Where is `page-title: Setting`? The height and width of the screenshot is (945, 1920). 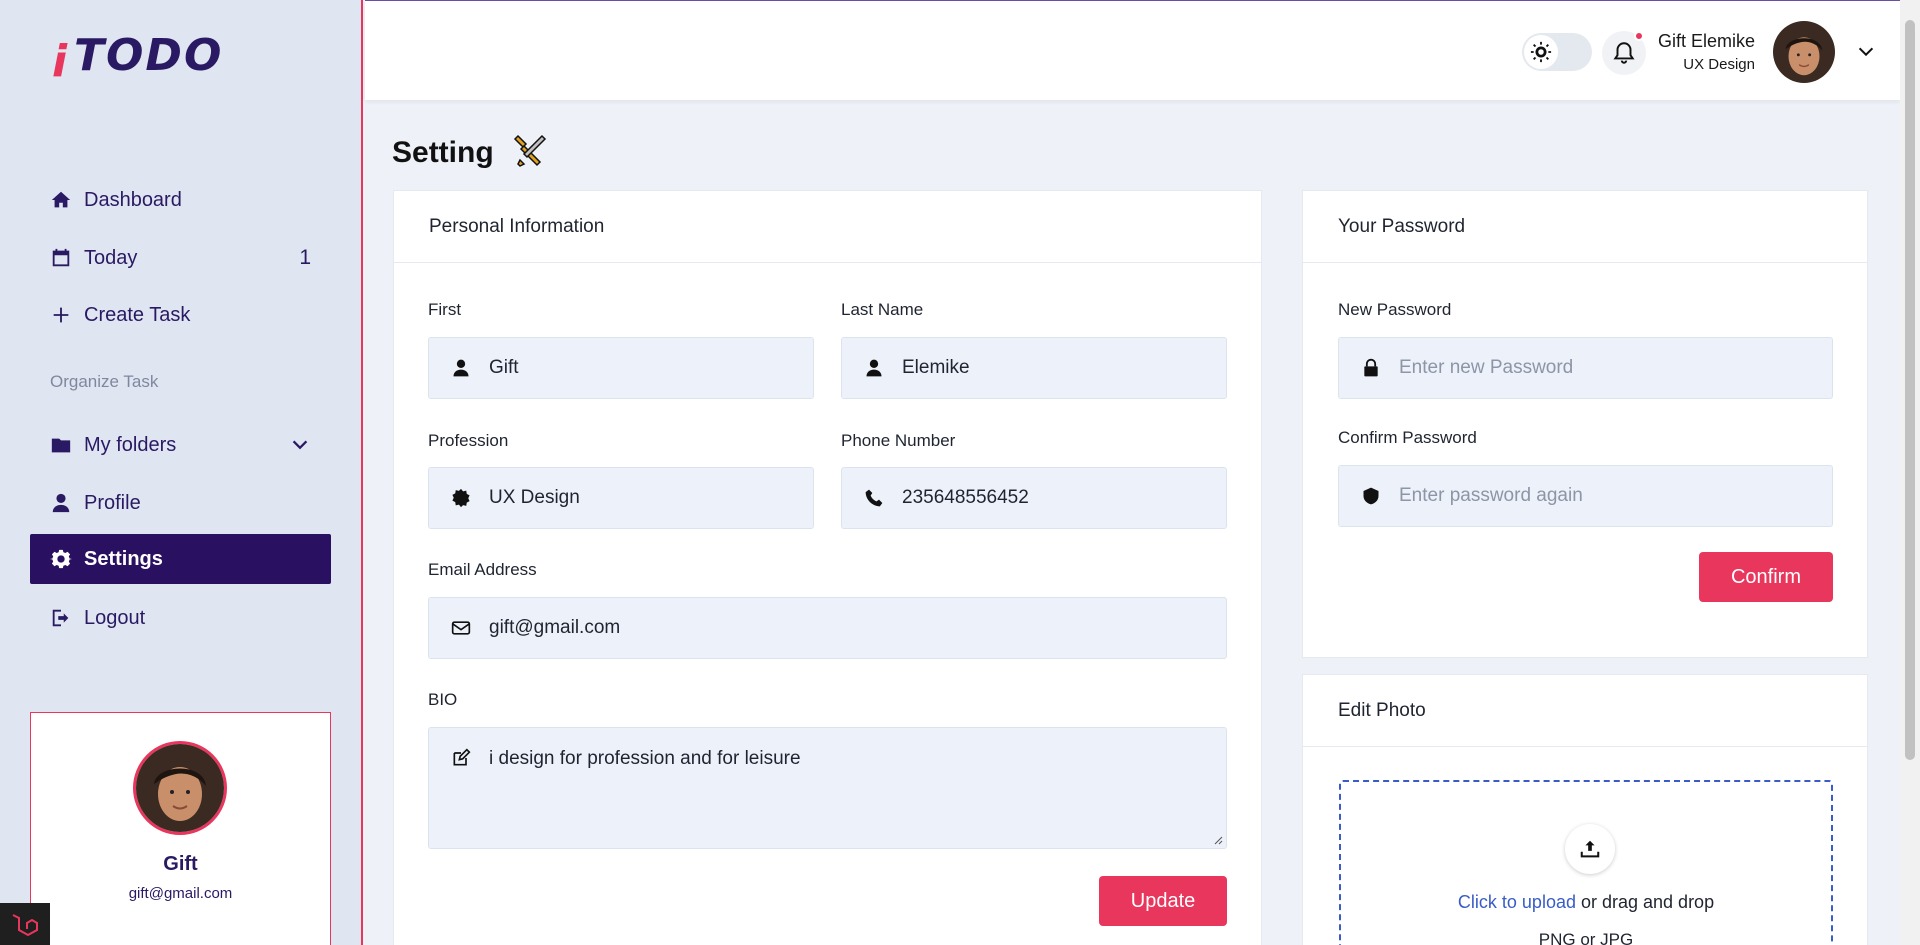
page-title: Setting is located at coordinates (470, 154).